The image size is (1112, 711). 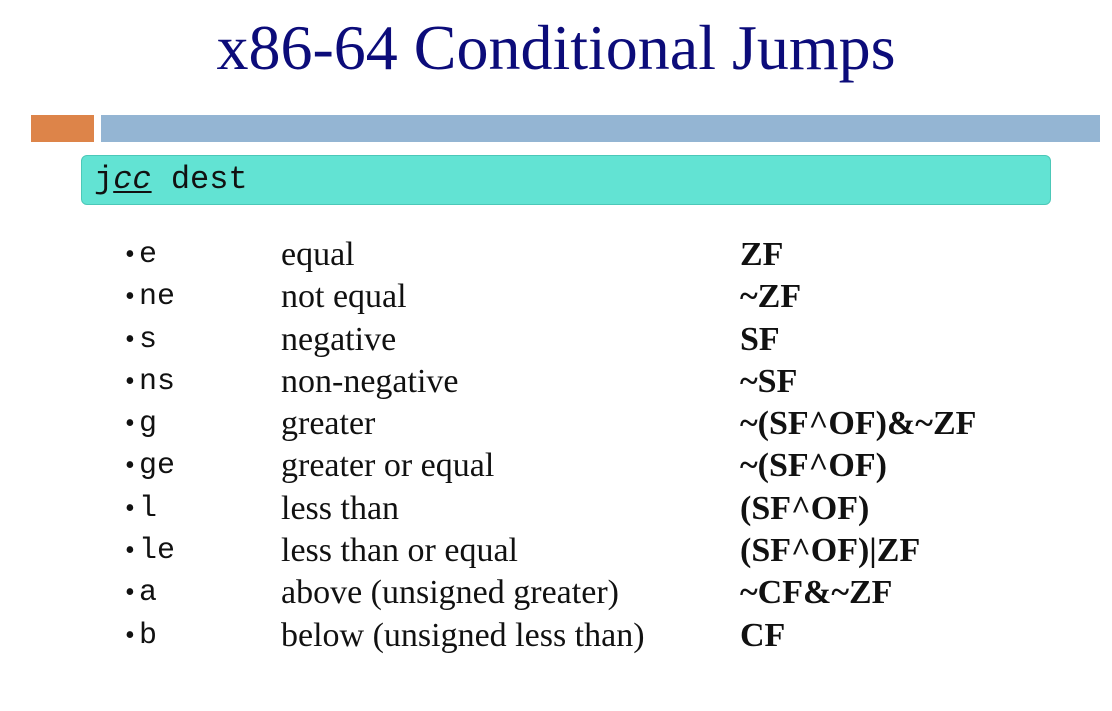 What do you see at coordinates (600, 128) in the screenshot?
I see `accent-bar-blue` at bounding box center [600, 128].